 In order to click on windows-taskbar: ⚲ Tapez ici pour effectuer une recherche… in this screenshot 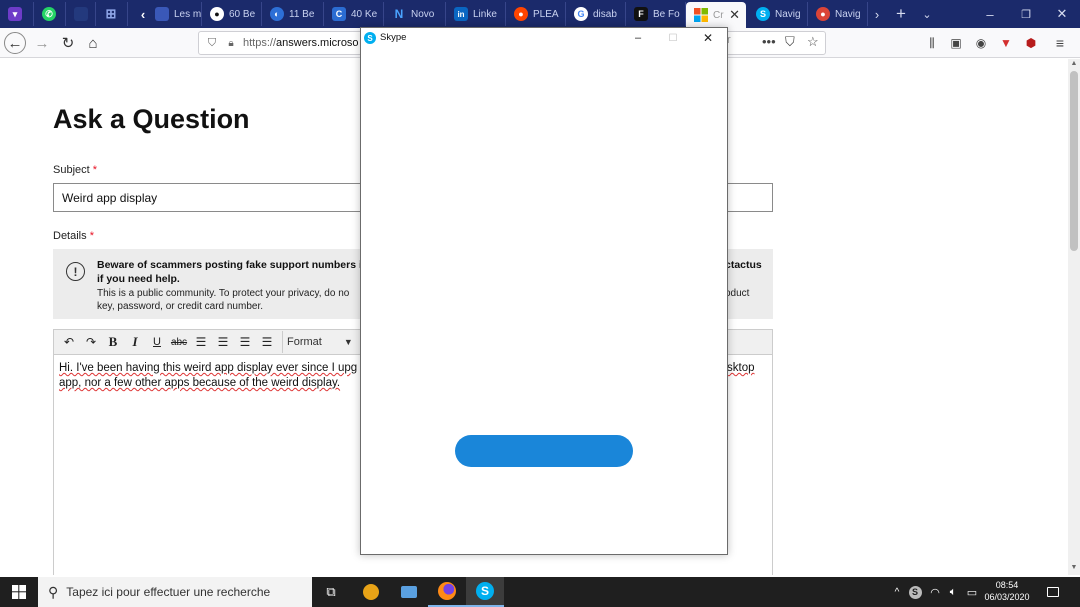, I will do `click(540, 592)`.